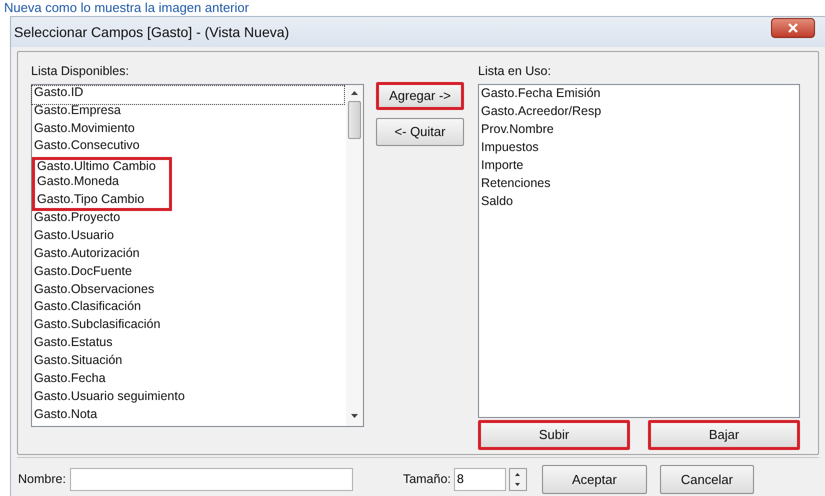  Describe the element at coordinates (189, 291) in the screenshot. I see `list-item: Gasto.Observaciones` at that location.